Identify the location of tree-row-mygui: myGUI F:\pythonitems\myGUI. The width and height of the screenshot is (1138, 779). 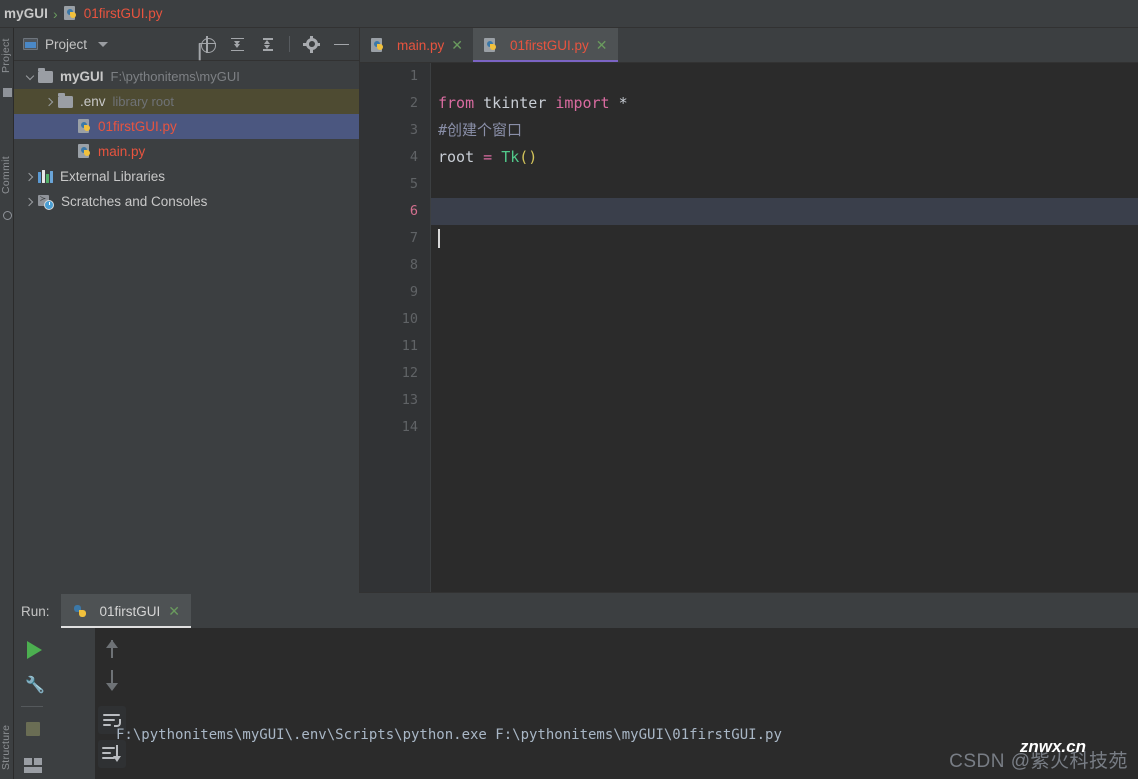
(186, 76).